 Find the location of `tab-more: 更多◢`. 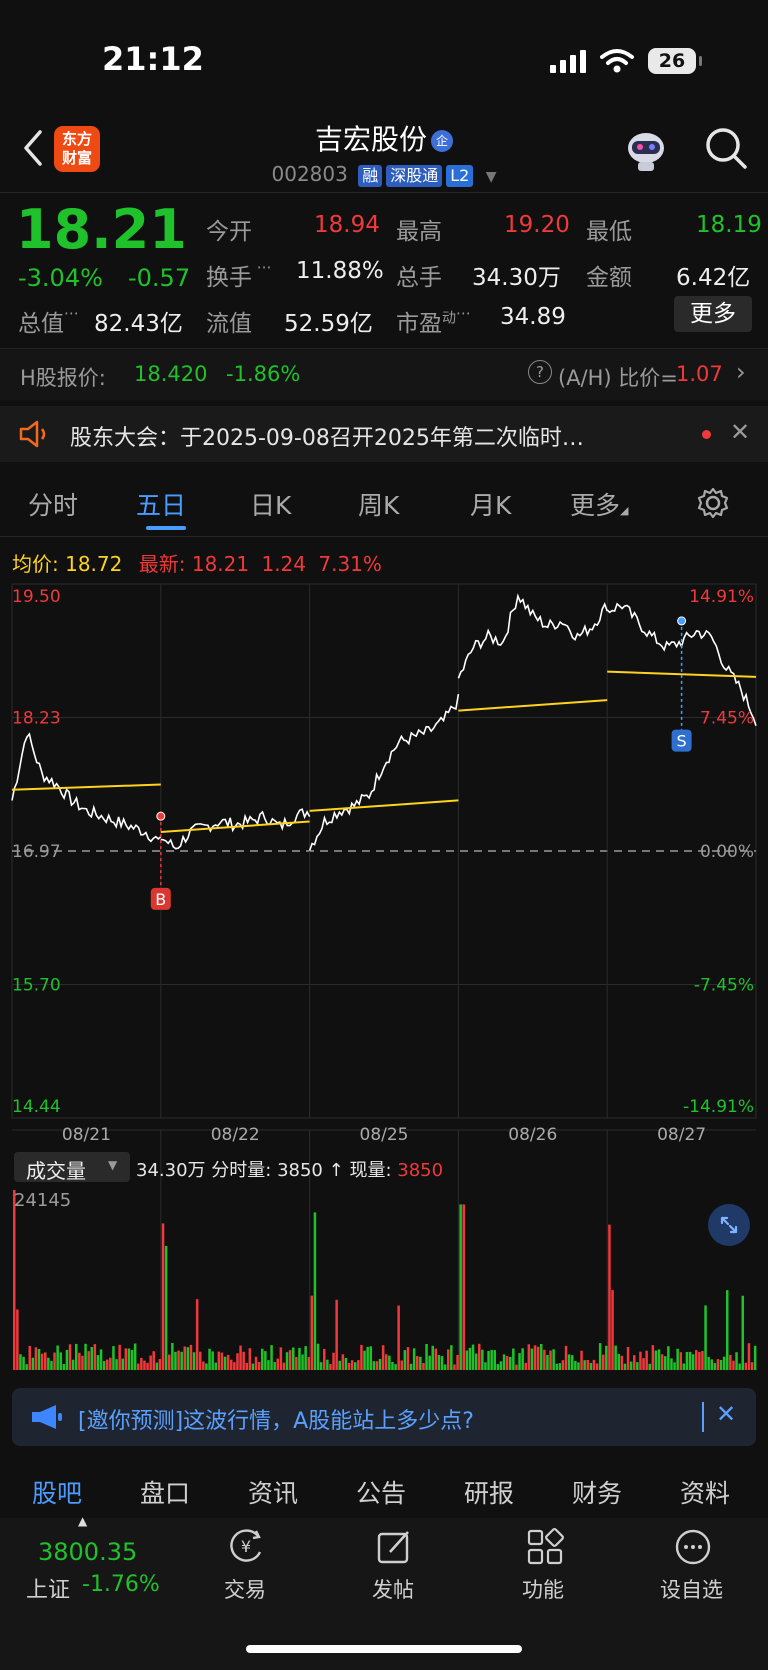

tab-more: 更多◢ is located at coordinates (599, 504).